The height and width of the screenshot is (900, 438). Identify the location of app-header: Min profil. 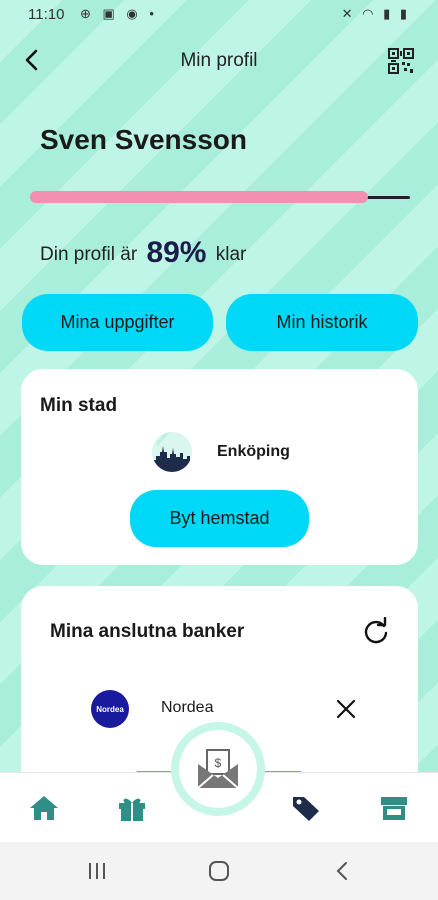
(219, 62).